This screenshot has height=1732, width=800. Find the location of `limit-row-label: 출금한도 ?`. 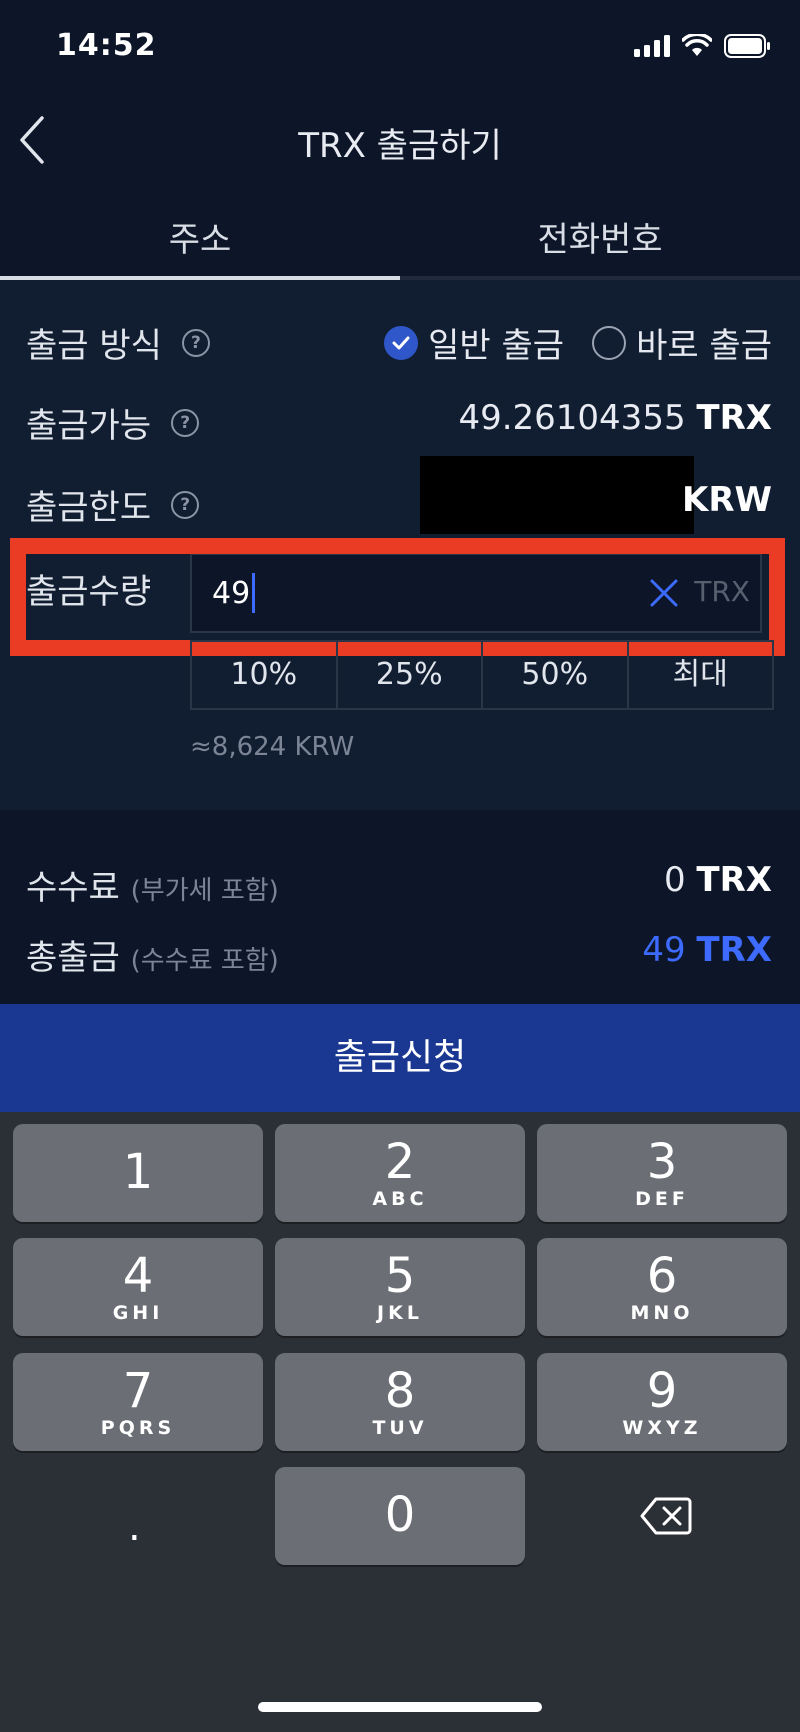

limit-row-label: 출금한도 ? is located at coordinates (113, 504).